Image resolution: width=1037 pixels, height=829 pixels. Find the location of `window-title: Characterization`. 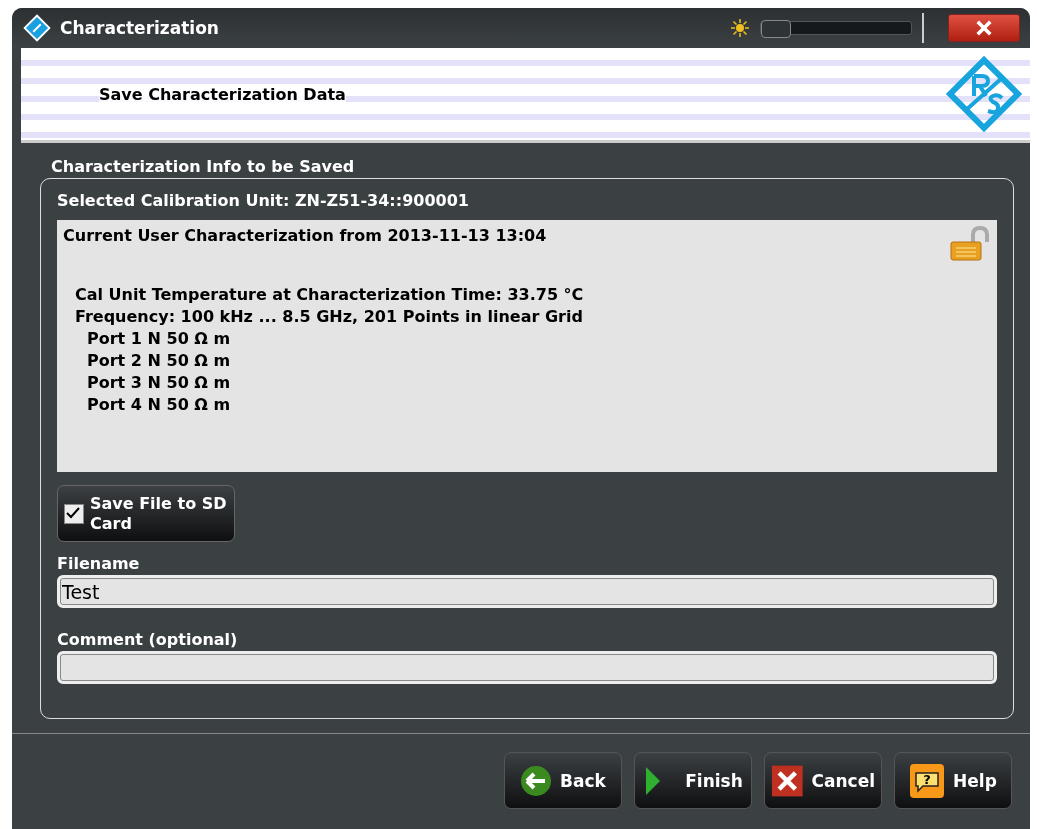

window-title: Characterization is located at coordinates (139, 28).